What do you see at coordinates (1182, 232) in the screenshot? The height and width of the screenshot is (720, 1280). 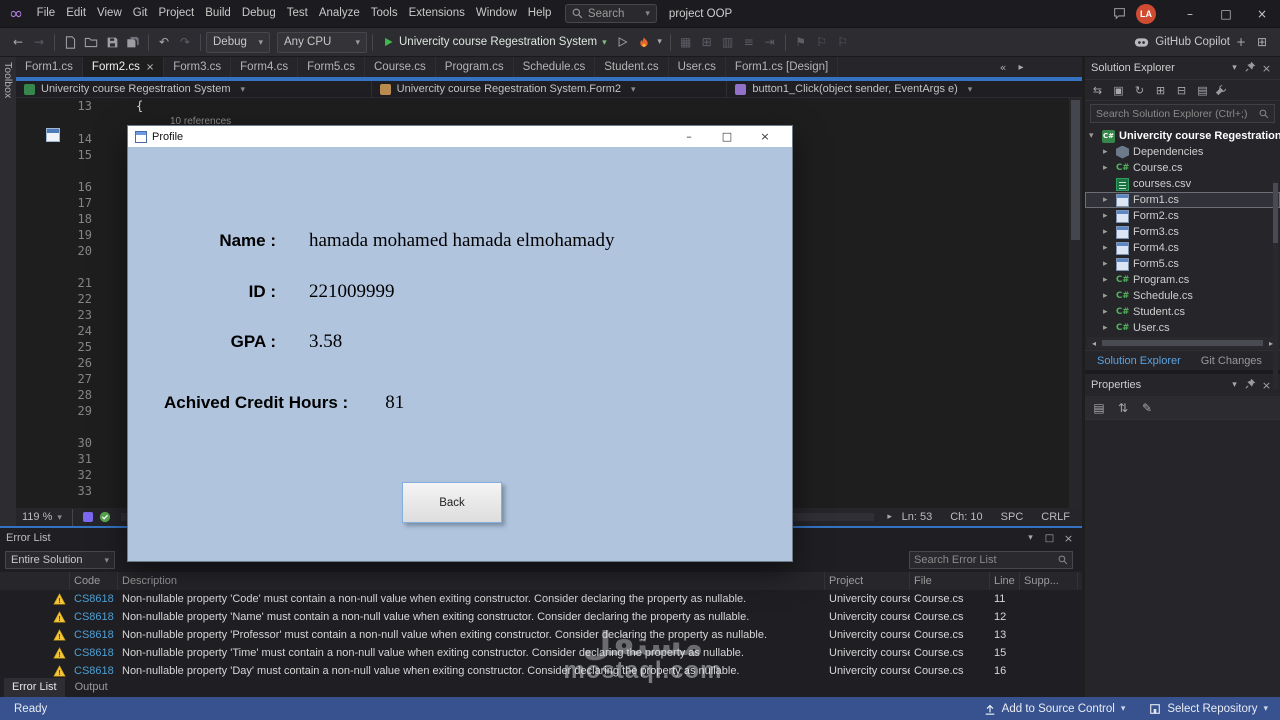 I see `tree-item: ▸ Form3.cs` at bounding box center [1182, 232].